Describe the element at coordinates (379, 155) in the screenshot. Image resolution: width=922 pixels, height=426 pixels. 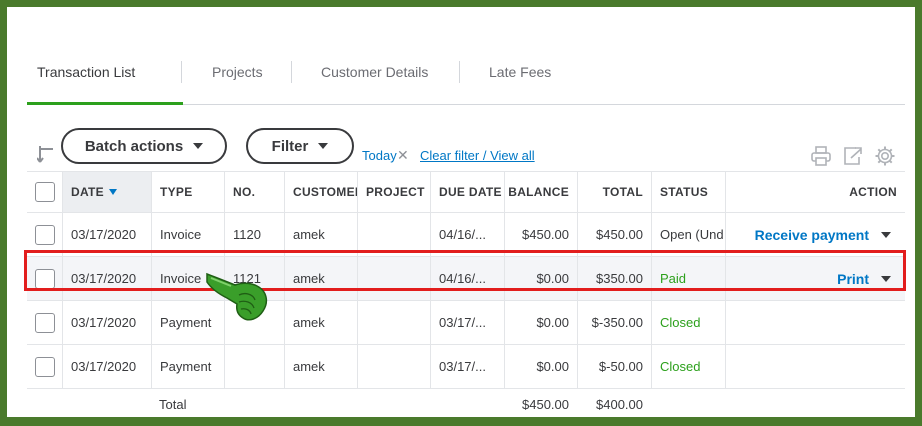
I see `filter-chip-today: Today` at that location.